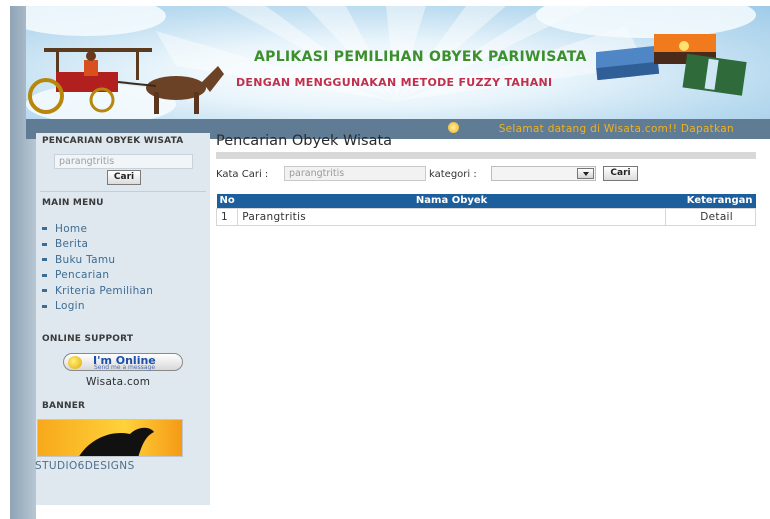  Describe the element at coordinates (124, 177) in the screenshot. I see `sidebar-search-button: Cari` at that location.